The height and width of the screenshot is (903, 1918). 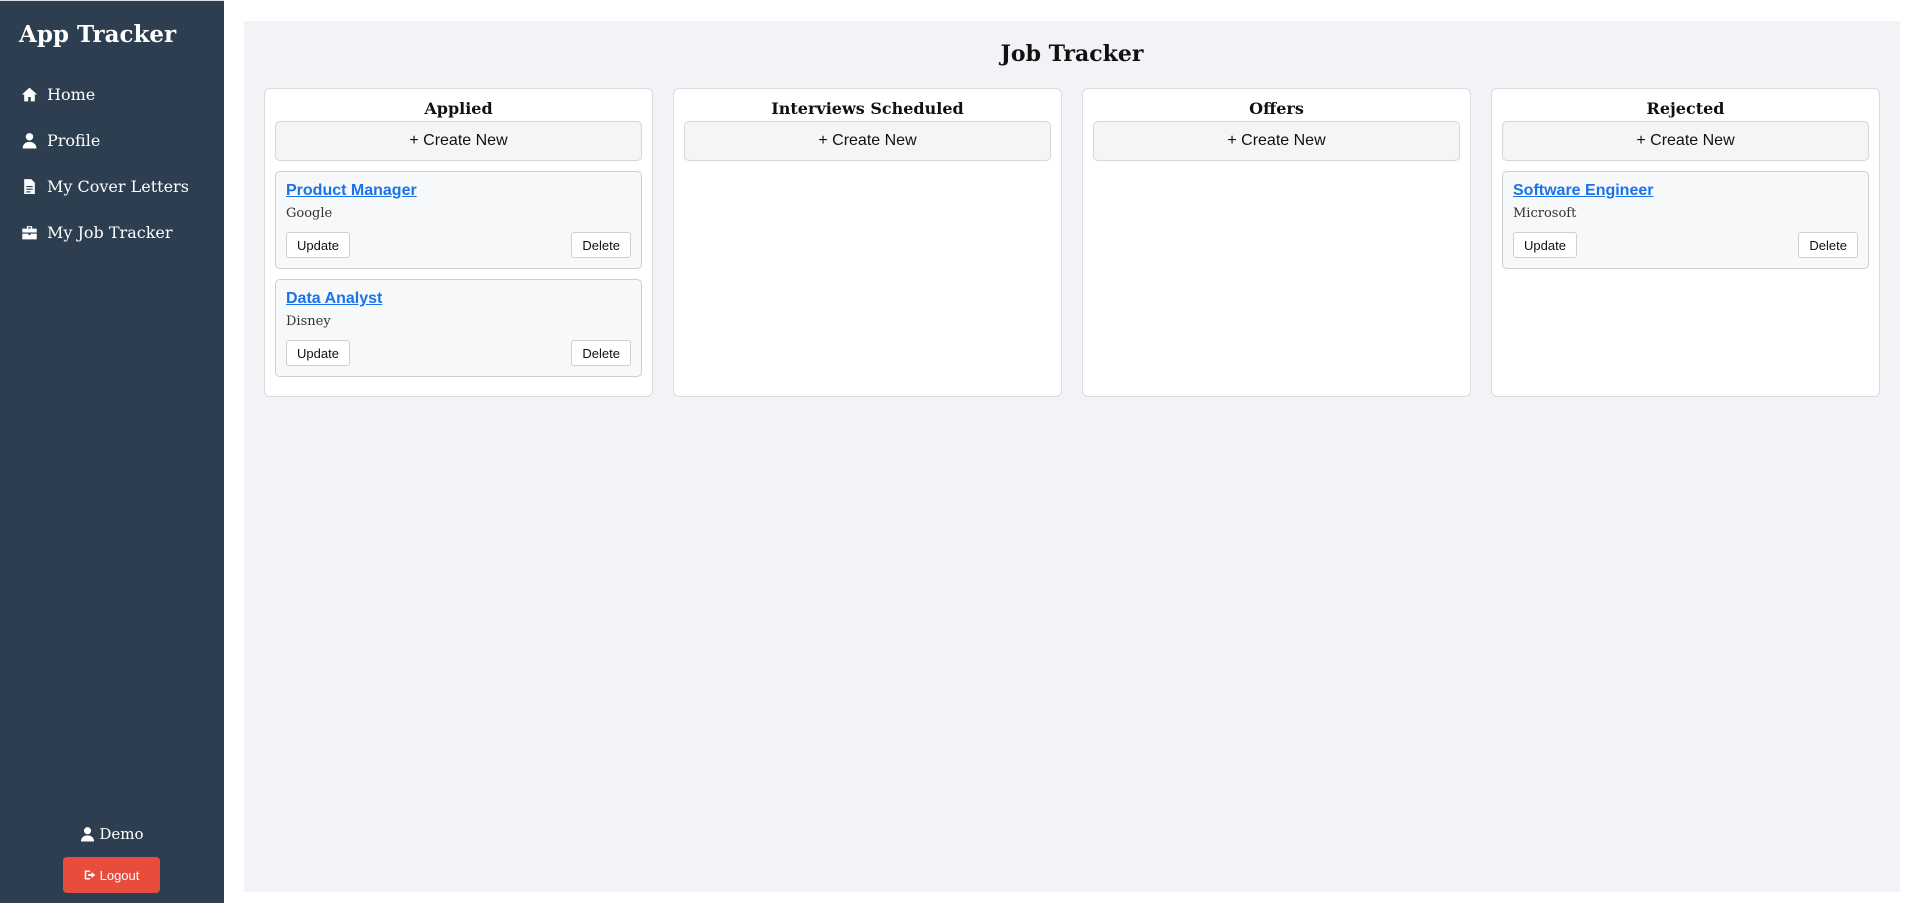 I want to click on sidebar-item-home: Home, so click(x=104, y=94).